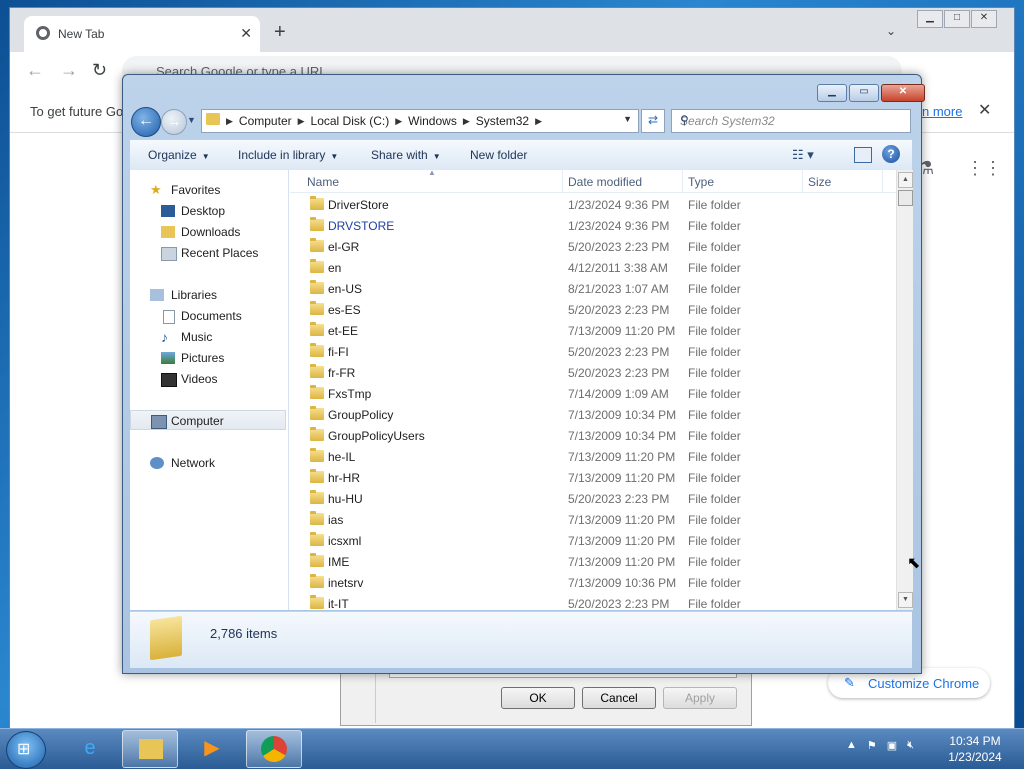 Image resolution: width=1024 pixels, height=769 pixels. I want to click on volume-muted-icon: 🔇︎, so click(910, 745).